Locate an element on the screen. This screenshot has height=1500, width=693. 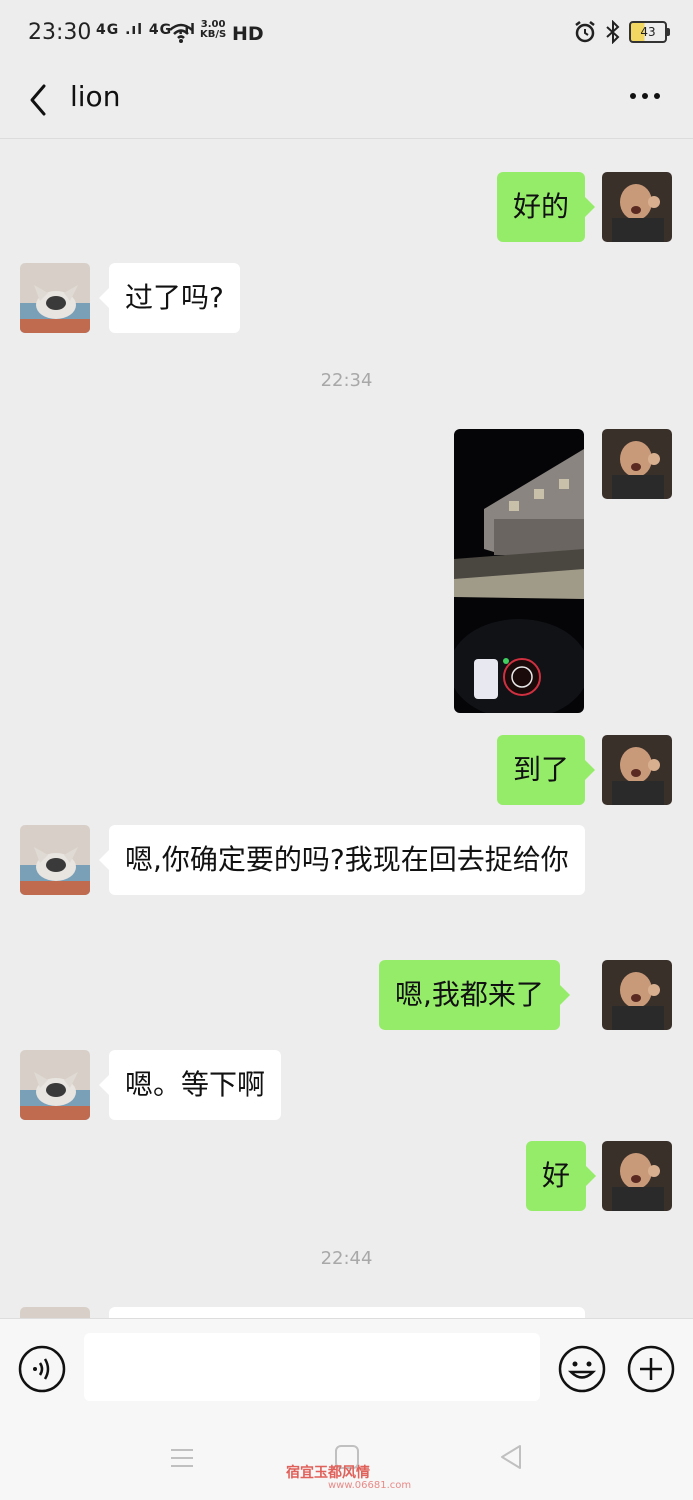
voice-icon is located at coordinates (42, 1369).